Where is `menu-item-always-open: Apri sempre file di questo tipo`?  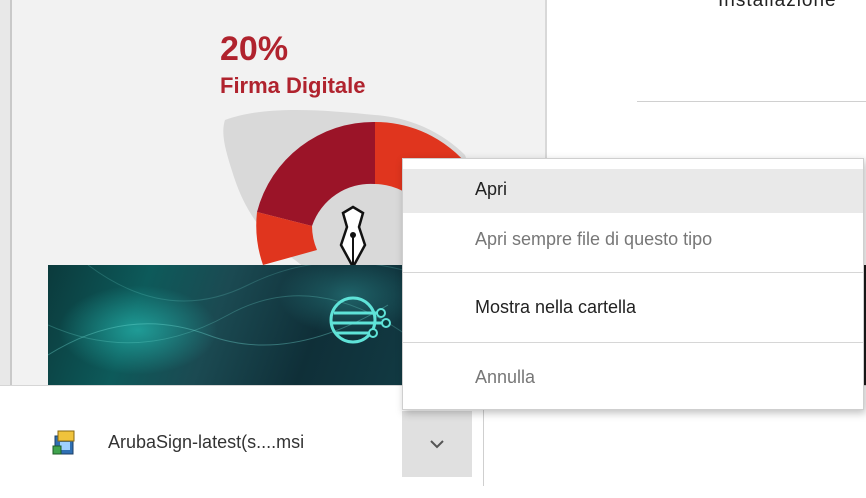
menu-item-always-open: Apri sempre file di questo tipo is located at coordinates (633, 241).